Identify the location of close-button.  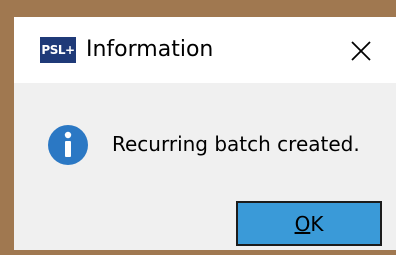
(361, 51).